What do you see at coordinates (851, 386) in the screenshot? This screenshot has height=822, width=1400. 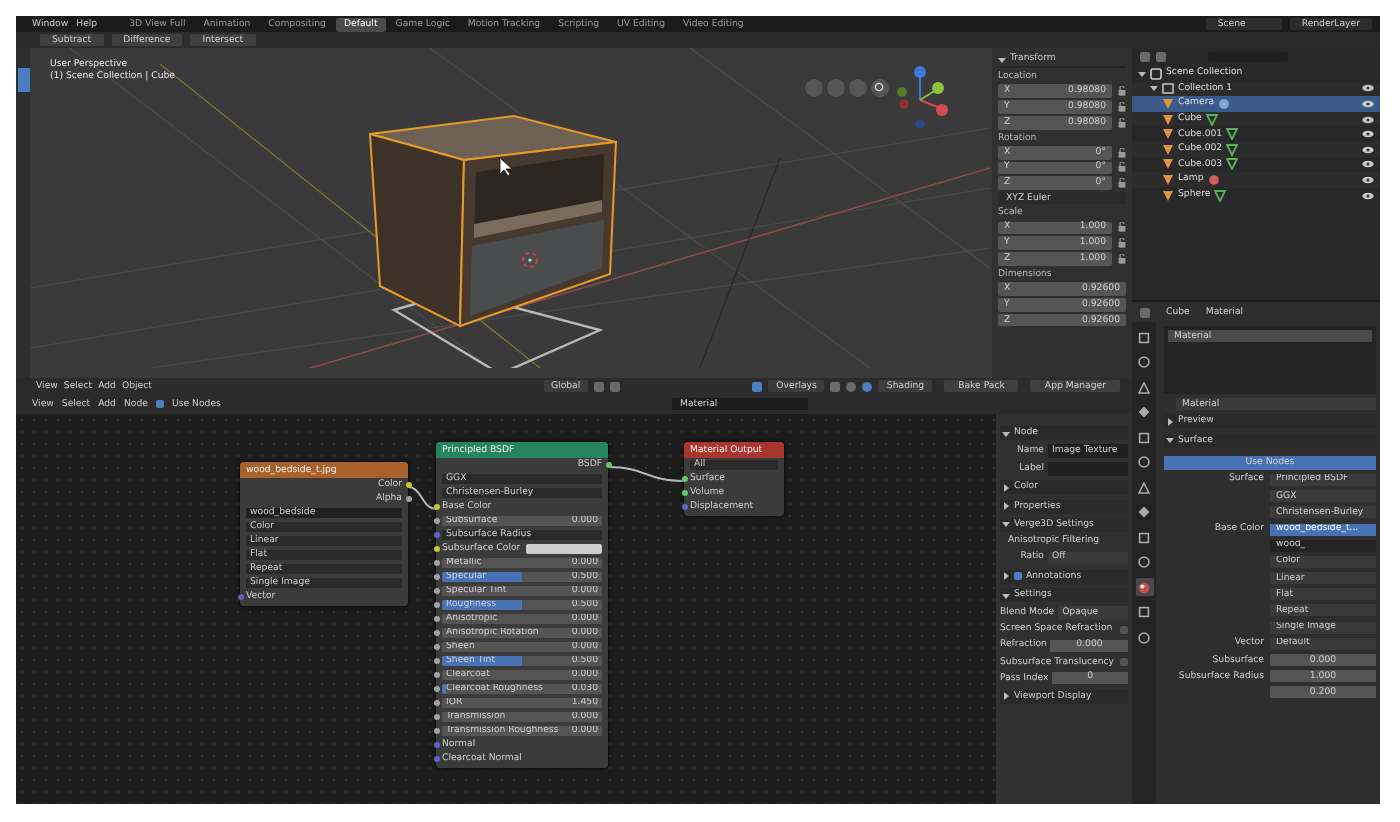 I see `solid-shading-icon` at bounding box center [851, 386].